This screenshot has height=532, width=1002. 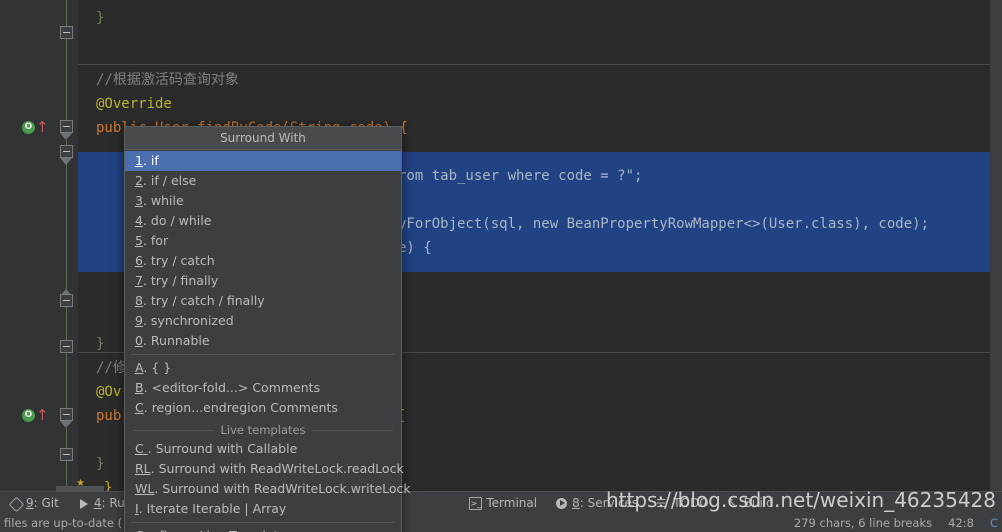 I want to click on bookmark-star-icon: ★, so click(x=80, y=483).